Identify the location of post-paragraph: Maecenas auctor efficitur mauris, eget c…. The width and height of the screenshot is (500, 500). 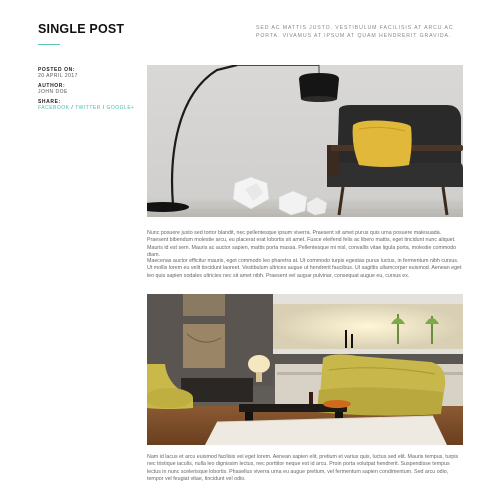
(304, 268).